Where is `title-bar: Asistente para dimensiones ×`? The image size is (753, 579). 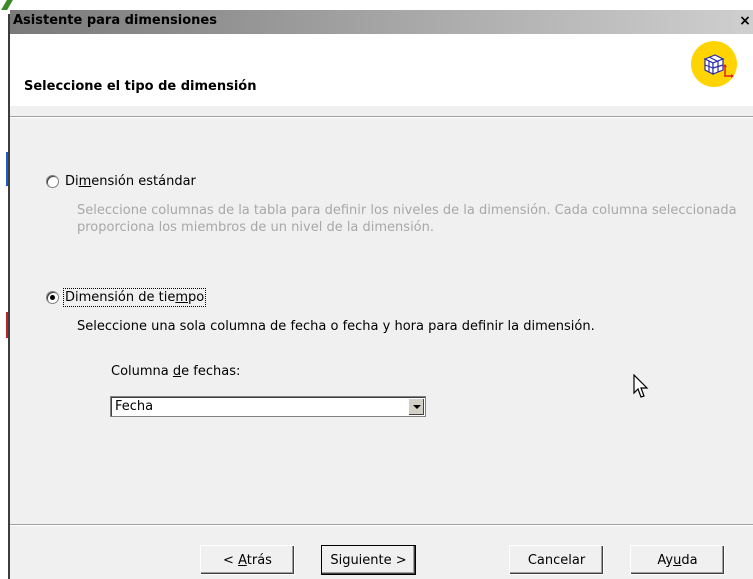 title-bar: Asistente para dimensiones × is located at coordinates (381, 22).